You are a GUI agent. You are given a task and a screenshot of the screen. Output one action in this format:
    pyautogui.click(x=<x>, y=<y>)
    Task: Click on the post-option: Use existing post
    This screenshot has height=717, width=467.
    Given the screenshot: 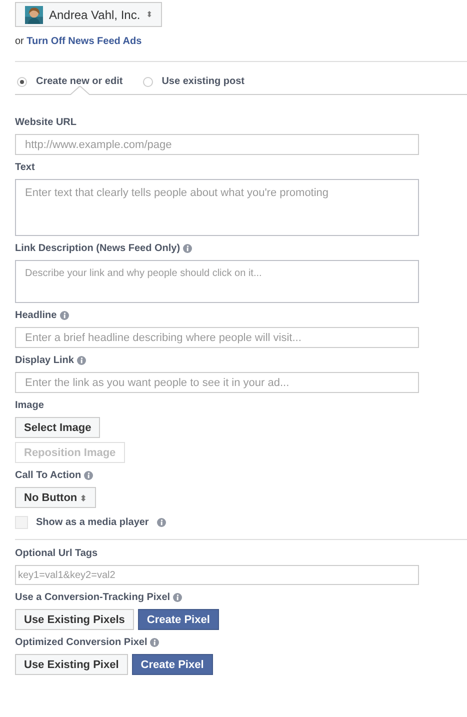 What is the action you would take?
    pyautogui.click(x=193, y=81)
    